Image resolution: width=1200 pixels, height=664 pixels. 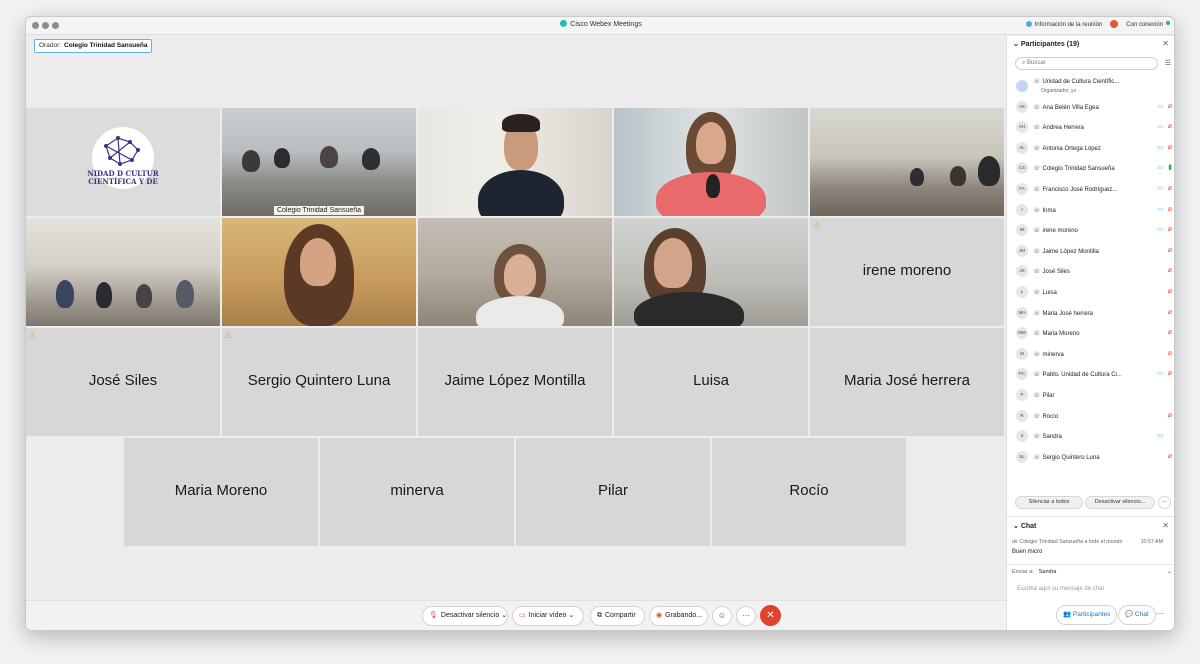 I want to click on participant-name: ☏ José Siles, so click(x=1051, y=271).